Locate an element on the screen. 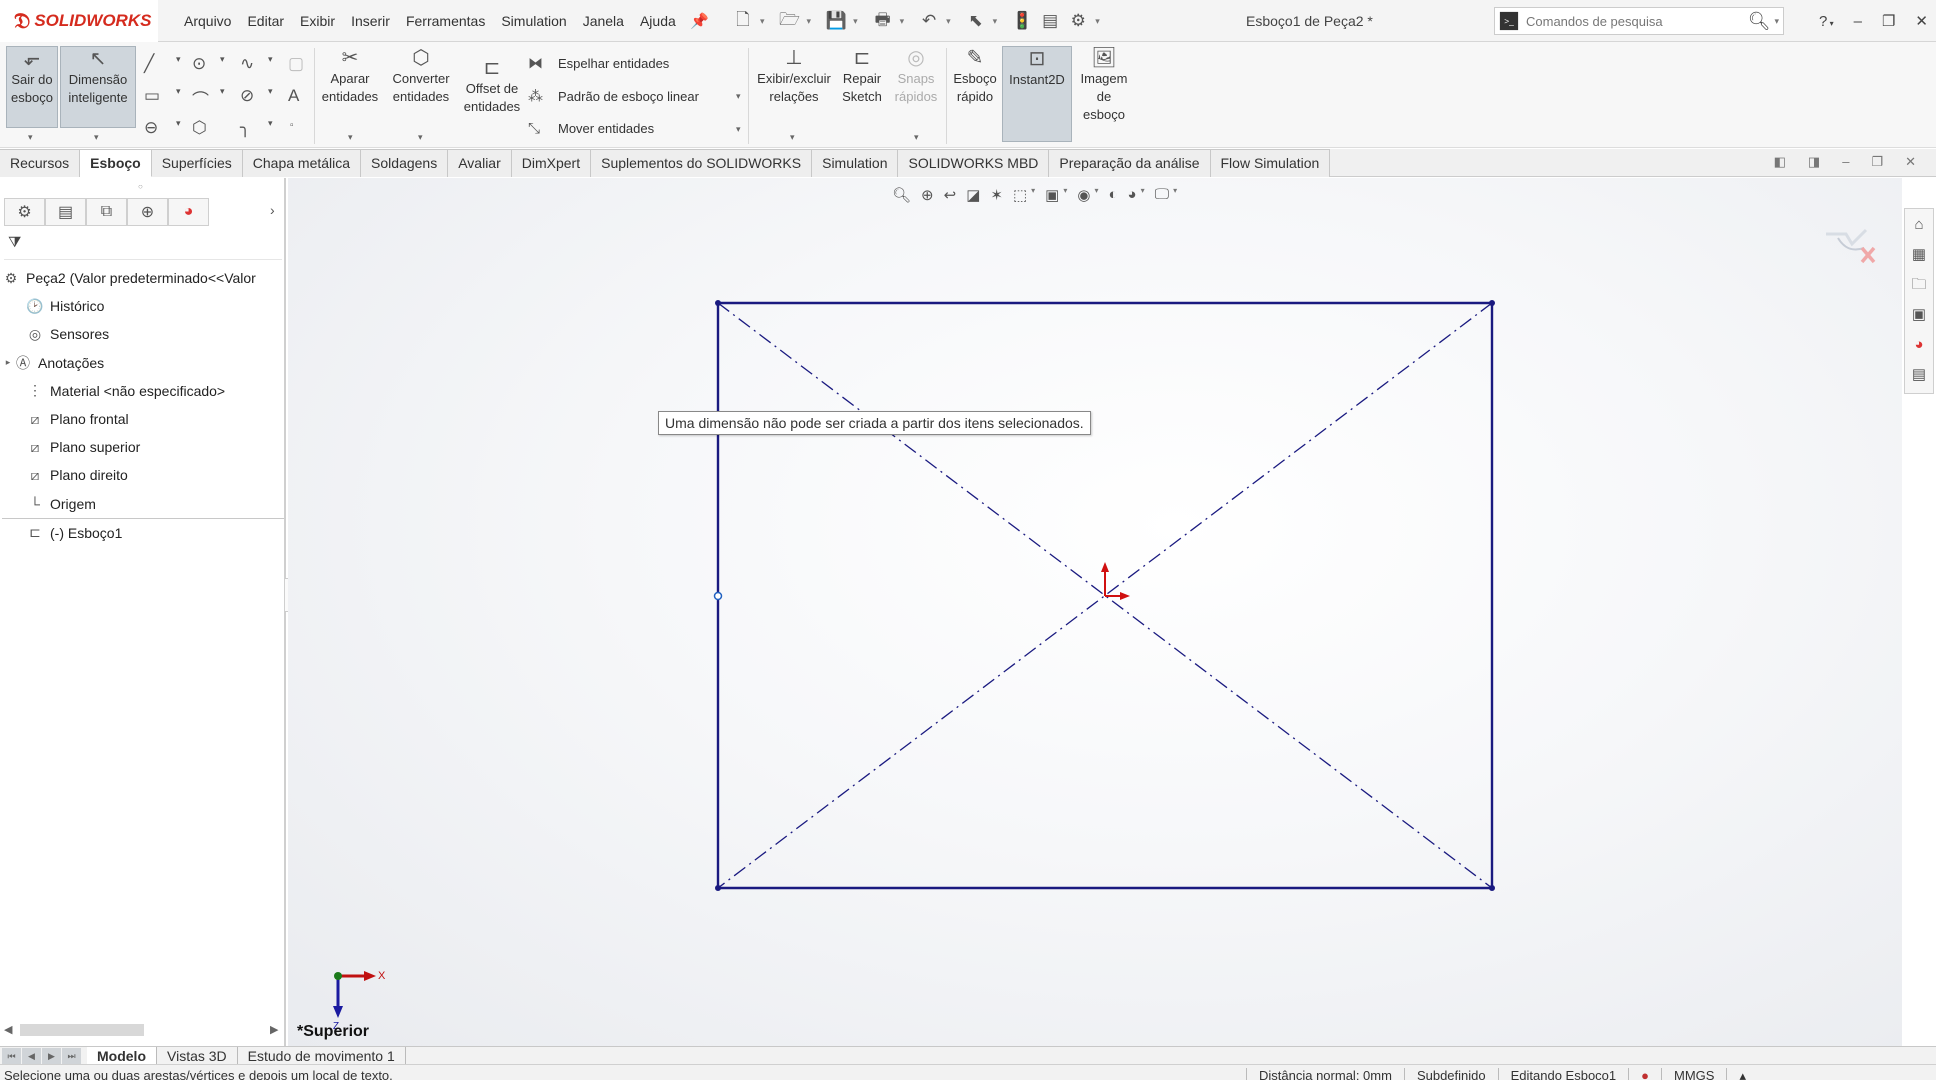 This screenshot has height=1080, width=1936. offset-entities-button: ⊏ Offset de entidades is located at coordinates (492, 86).